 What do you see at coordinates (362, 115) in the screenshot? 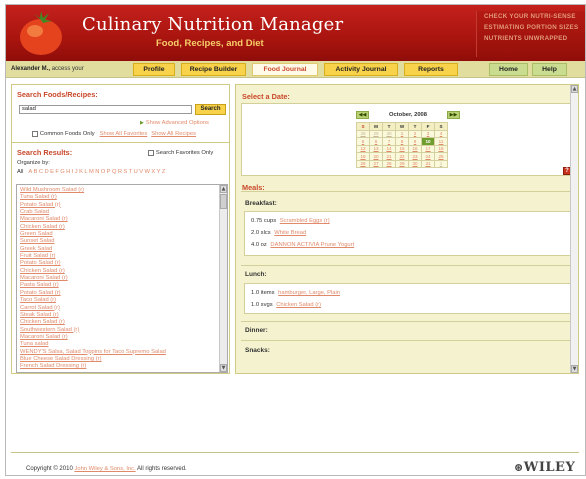
I see `double-left-arrow-icon: ◀◀` at bounding box center [362, 115].